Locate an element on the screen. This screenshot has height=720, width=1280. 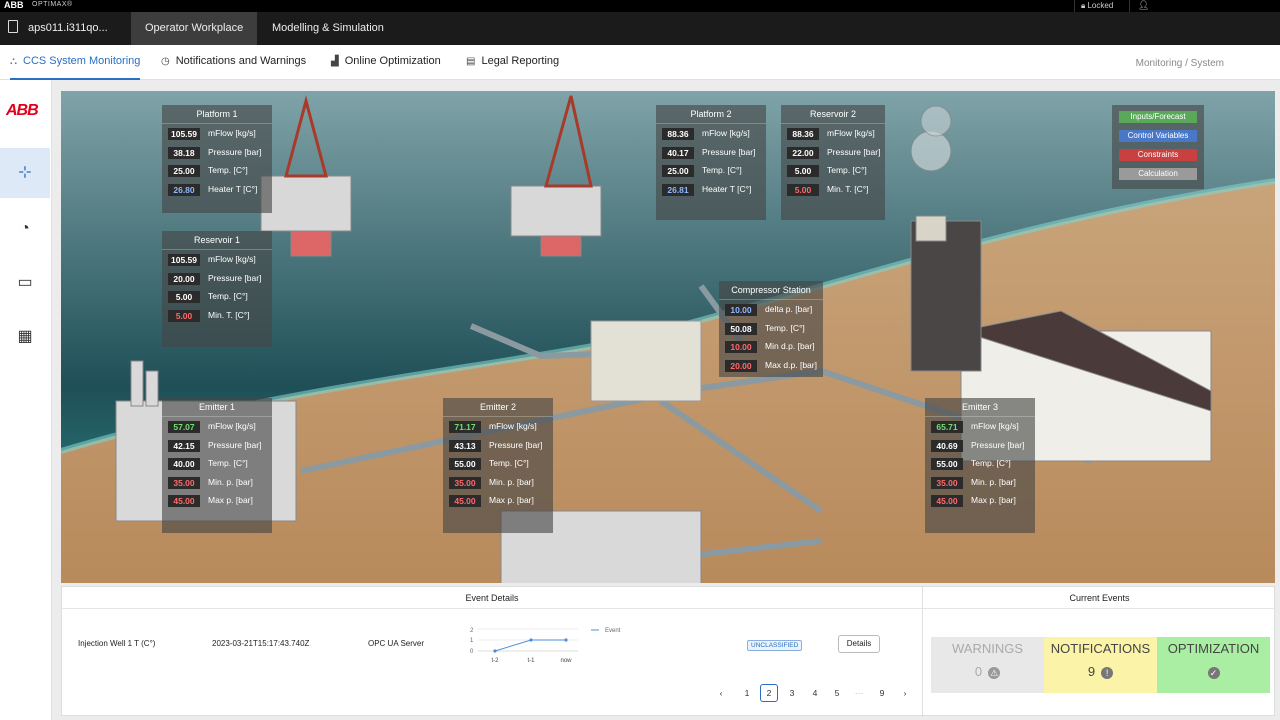
report-icon: ▤ is located at coordinates (471, 61).